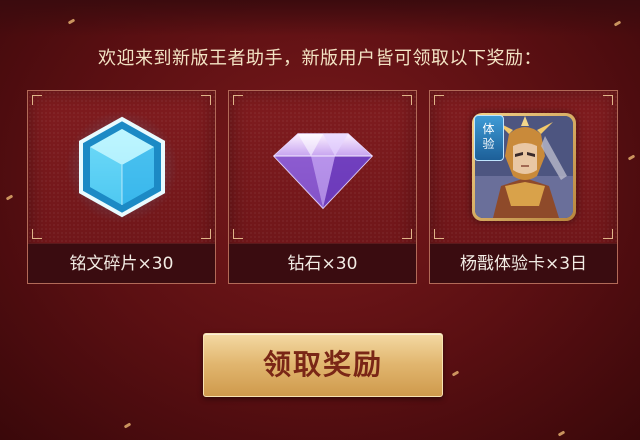  I want to click on reward-card-inscription-shards: 铭文碎片×30, so click(121, 187).